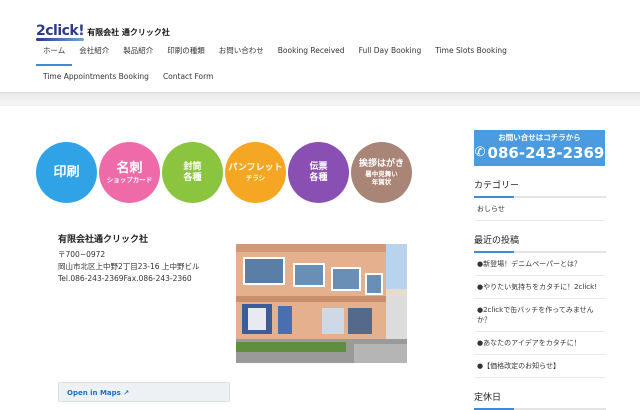  I want to click on contact-phone-number: 086-243-2369, so click(546, 153).